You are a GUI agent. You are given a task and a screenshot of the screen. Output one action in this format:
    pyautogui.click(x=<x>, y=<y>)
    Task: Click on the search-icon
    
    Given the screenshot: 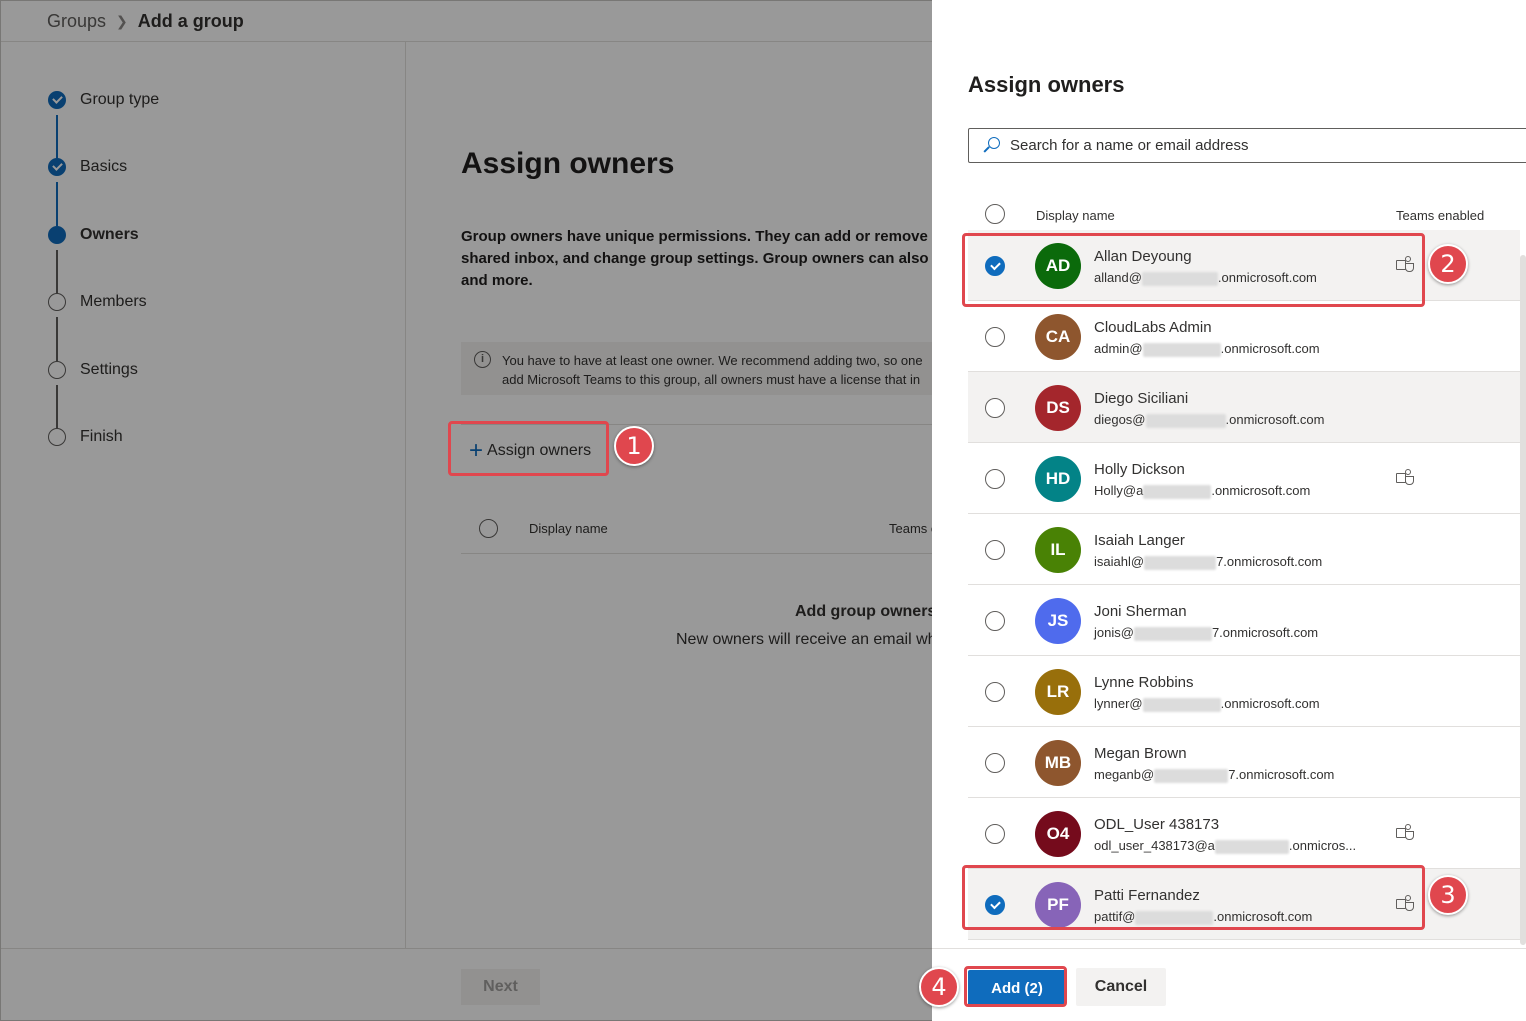 What is the action you would take?
    pyautogui.click(x=992, y=145)
    